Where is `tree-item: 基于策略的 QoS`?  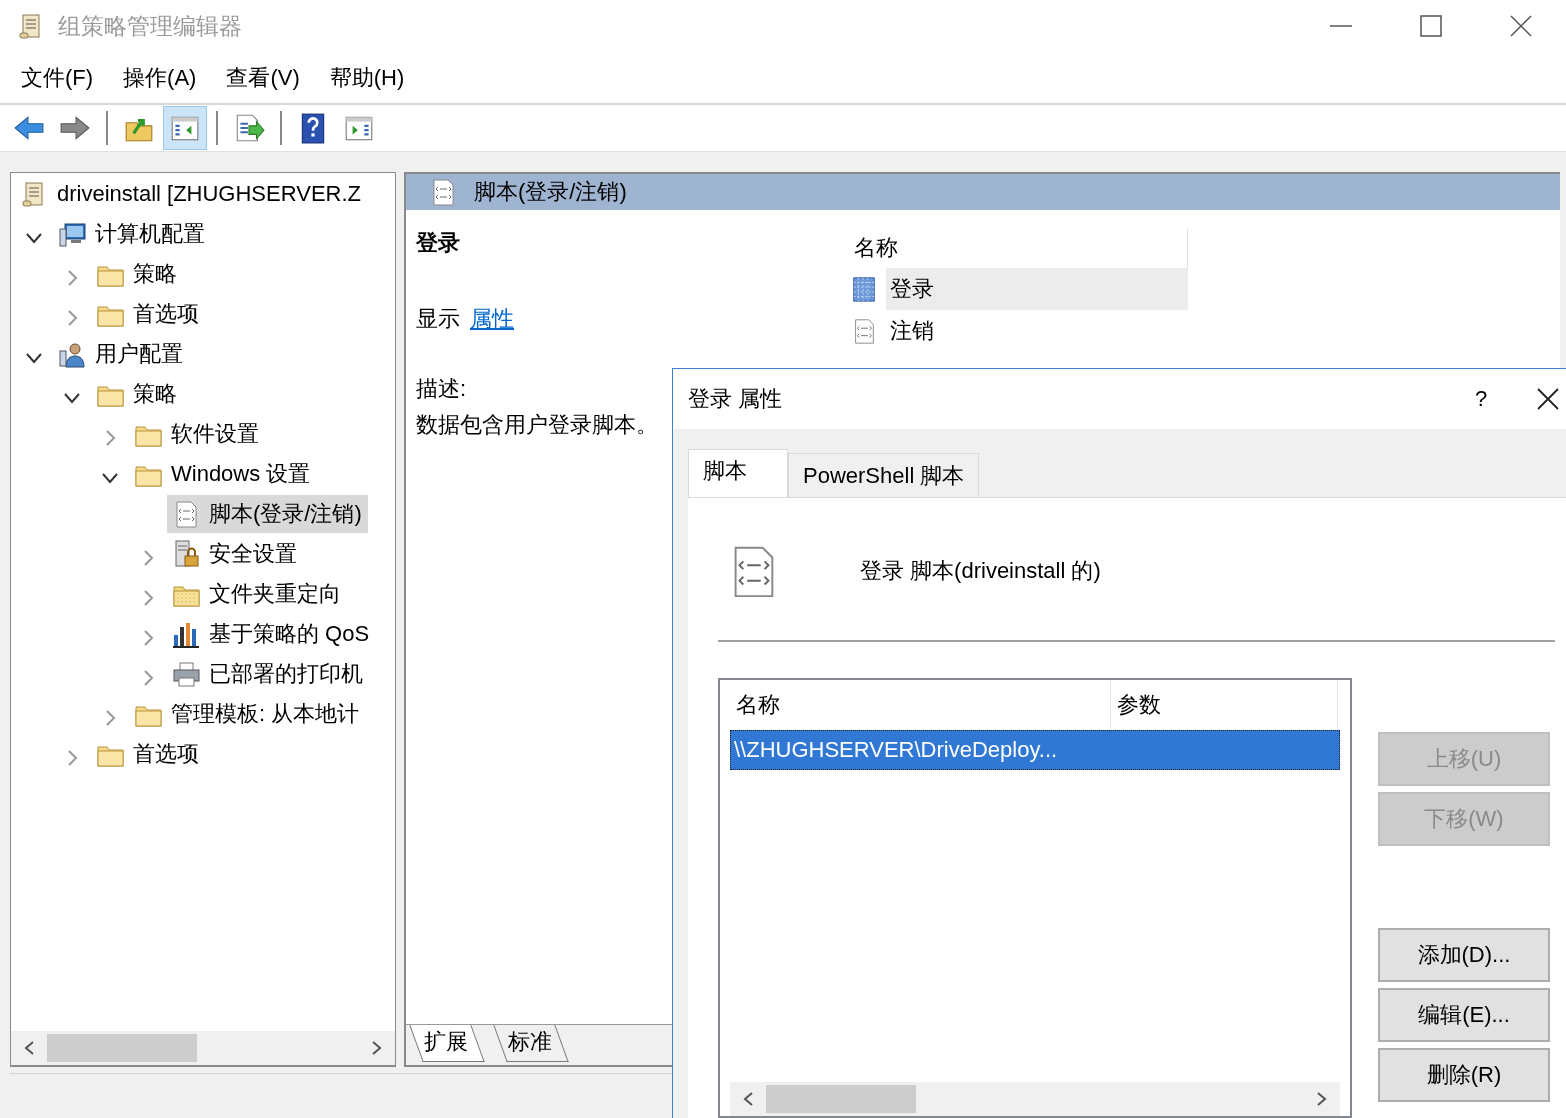 tree-item: 基于策略的 QoS is located at coordinates (271, 634).